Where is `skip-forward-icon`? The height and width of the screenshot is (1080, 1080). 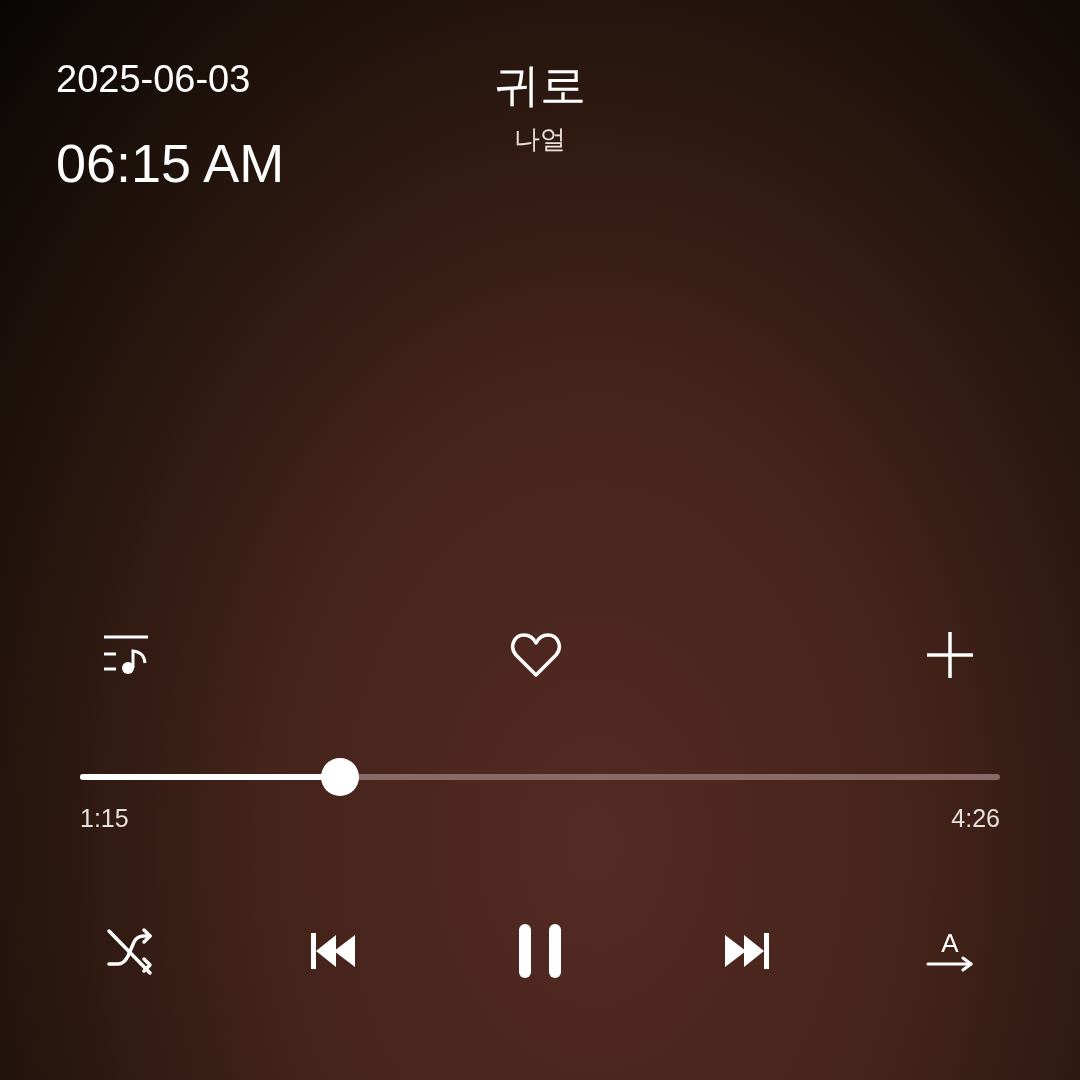
skip-forward-icon is located at coordinates (747, 951).